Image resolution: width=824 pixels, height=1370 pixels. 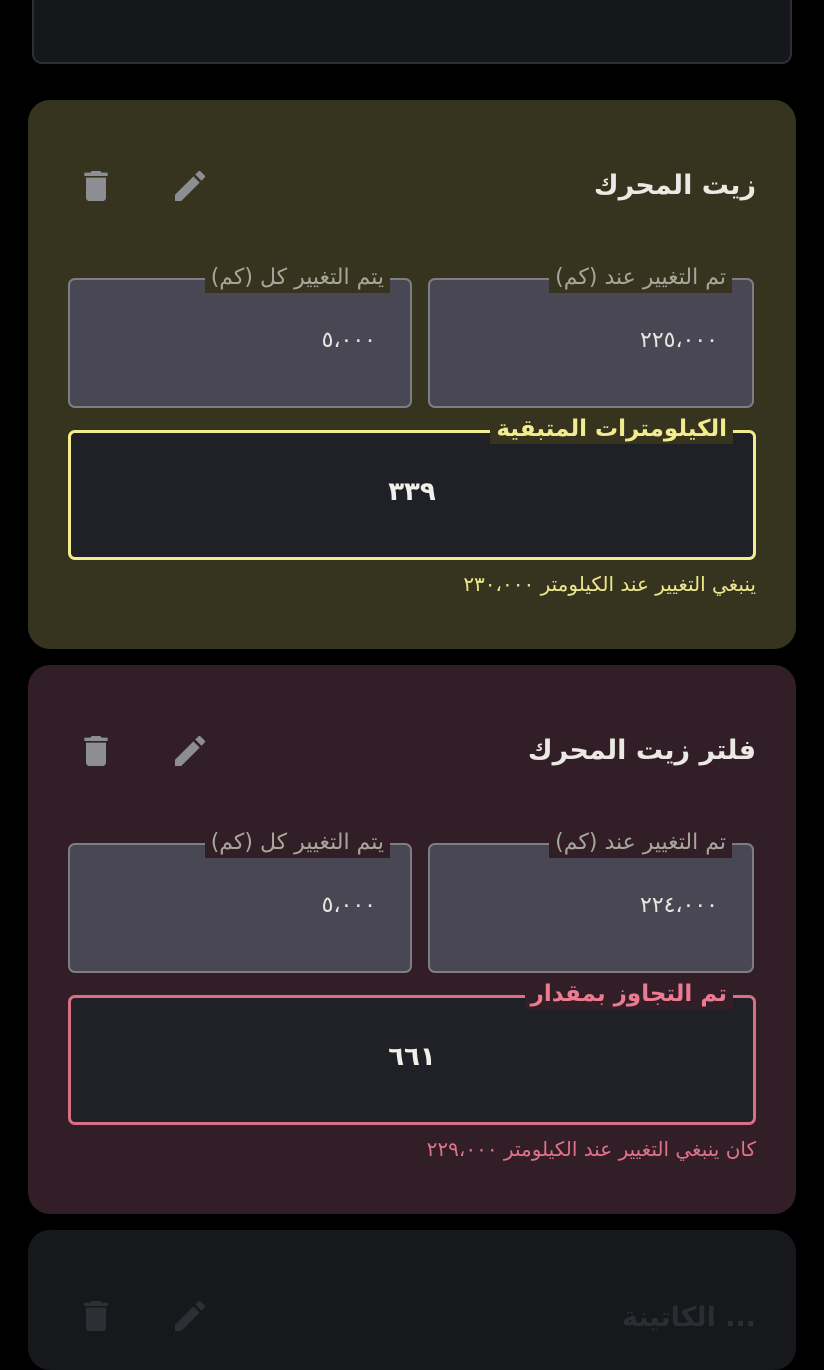 What do you see at coordinates (609, 584) in the screenshot?
I see `helper-text: ينبغي التغيير عند الكيلومتر ٢٣٠،٠٠٠` at bounding box center [609, 584].